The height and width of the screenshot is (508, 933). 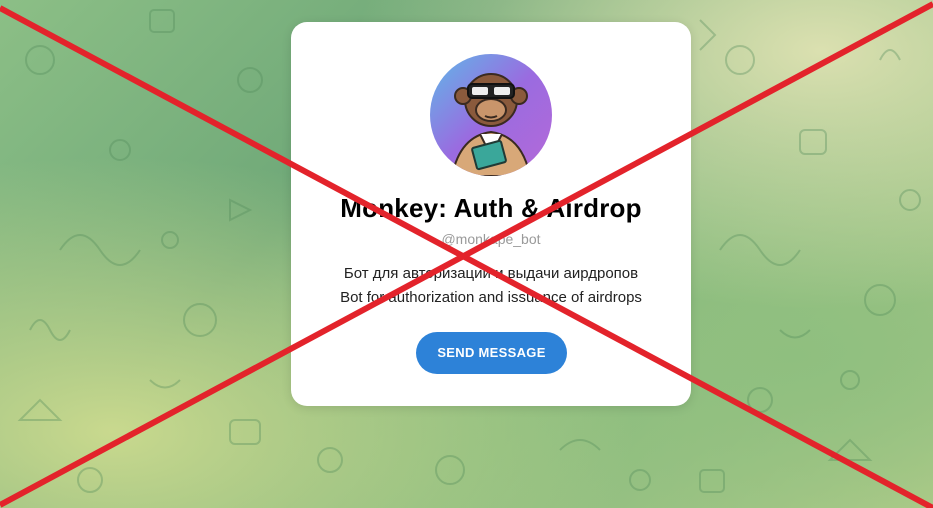 What do you see at coordinates (491, 273) in the screenshot?
I see `bot-description-ru: Бот для авторизации и выдачи аирдропов` at bounding box center [491, 273].